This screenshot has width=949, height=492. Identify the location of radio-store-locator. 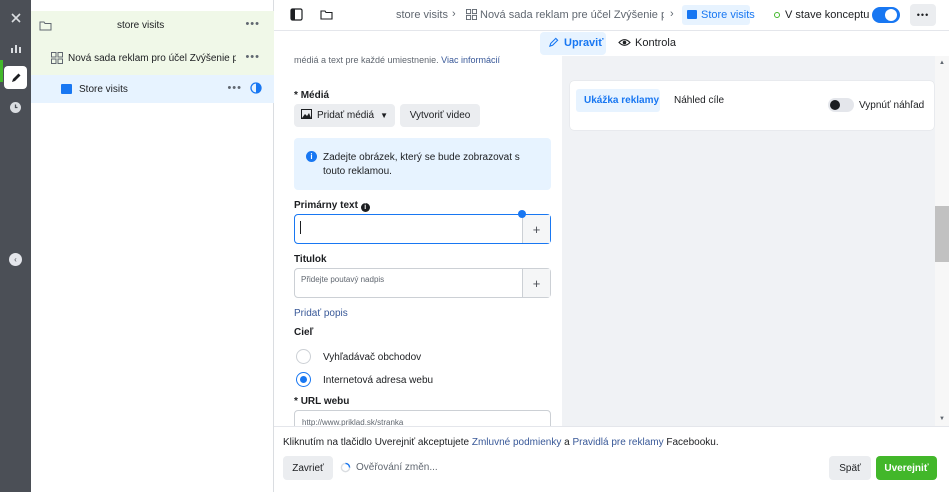
(303, 356).